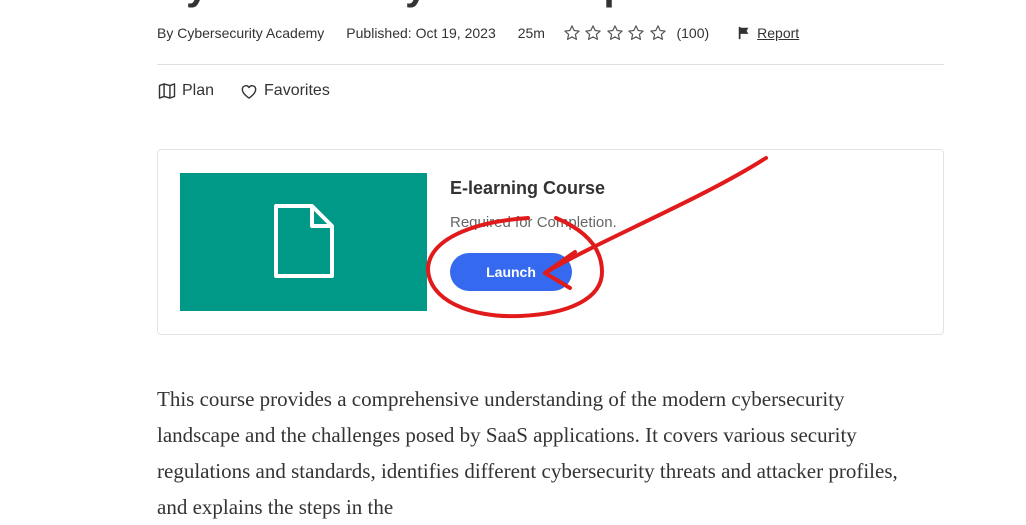  I want to click on completion-requirement: Required for Completion., so click(533, 222).